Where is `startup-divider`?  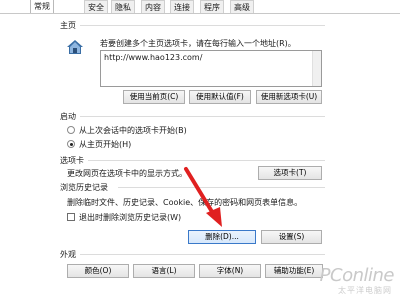 startup-divider is located at coordinates (202, 116).